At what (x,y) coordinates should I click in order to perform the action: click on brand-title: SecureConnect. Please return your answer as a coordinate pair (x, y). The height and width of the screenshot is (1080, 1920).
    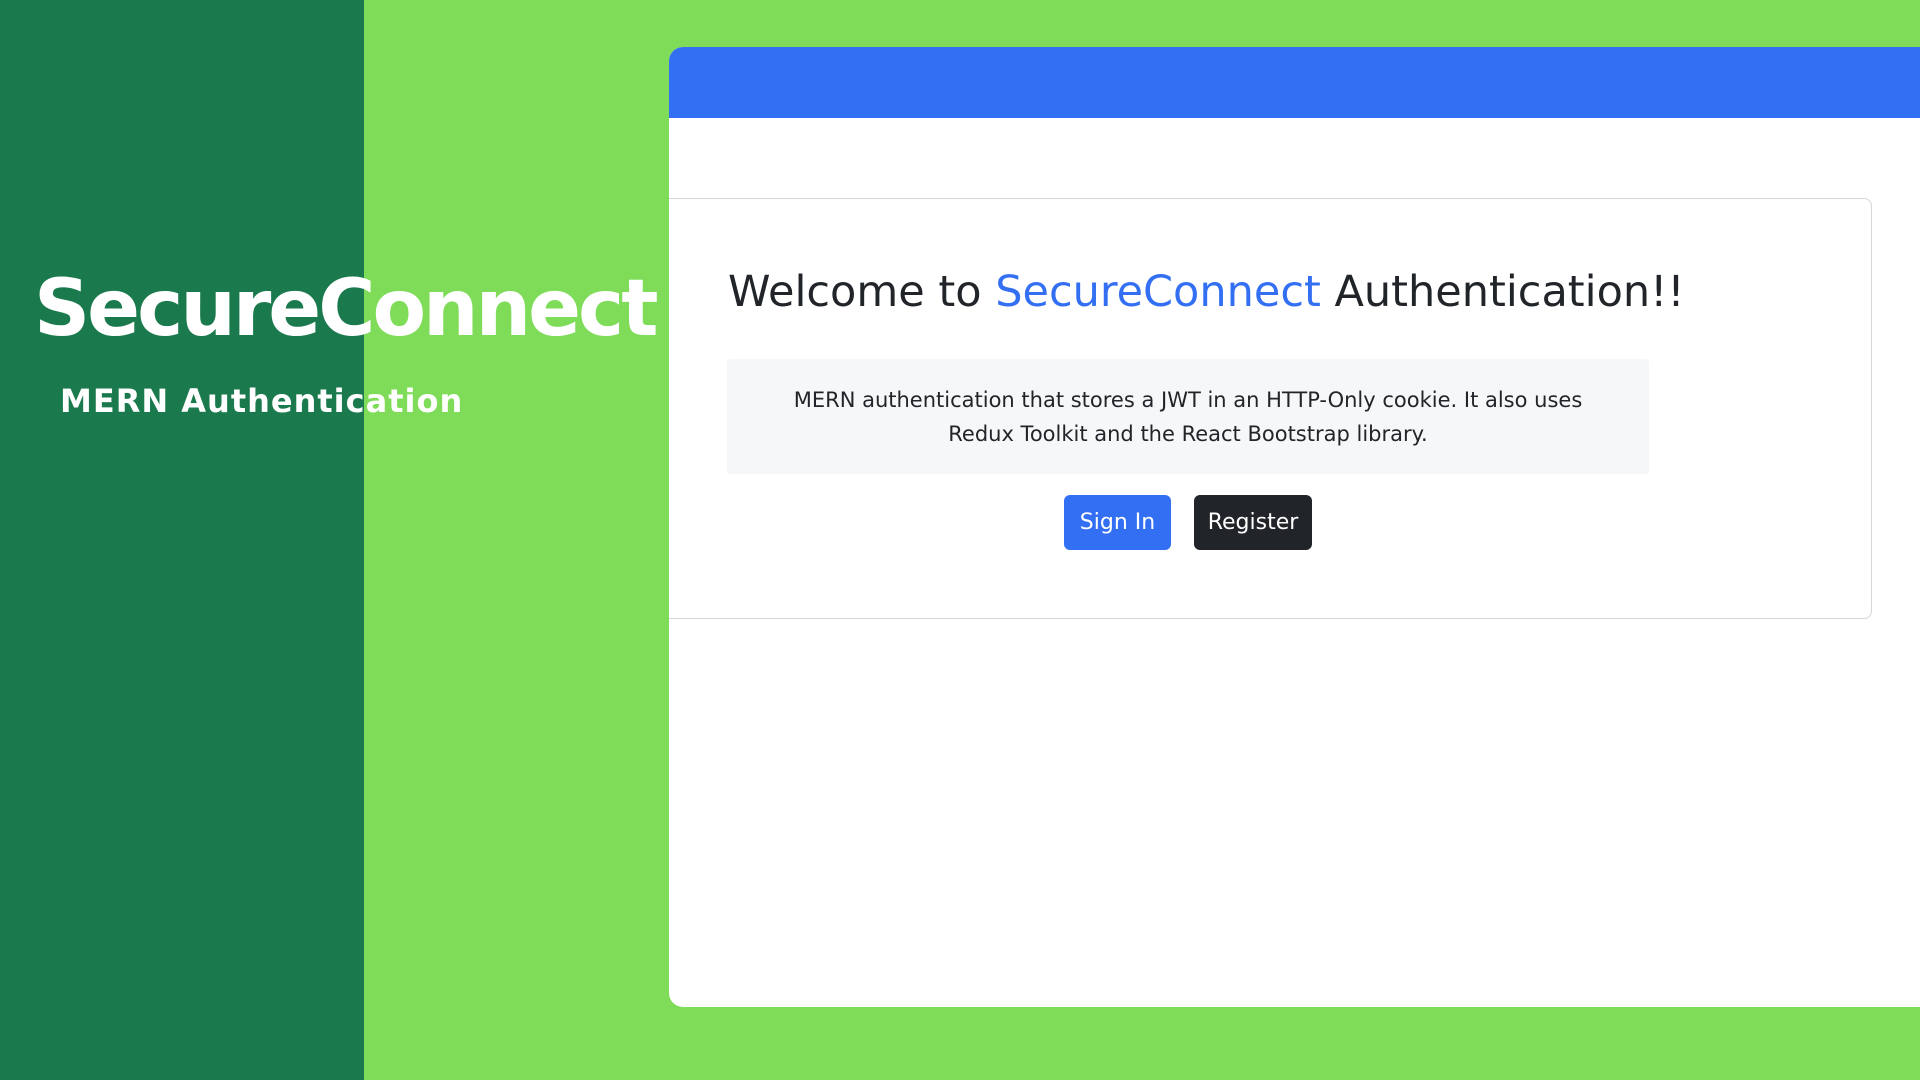
    Looking at the image, I should click on (346, 309).